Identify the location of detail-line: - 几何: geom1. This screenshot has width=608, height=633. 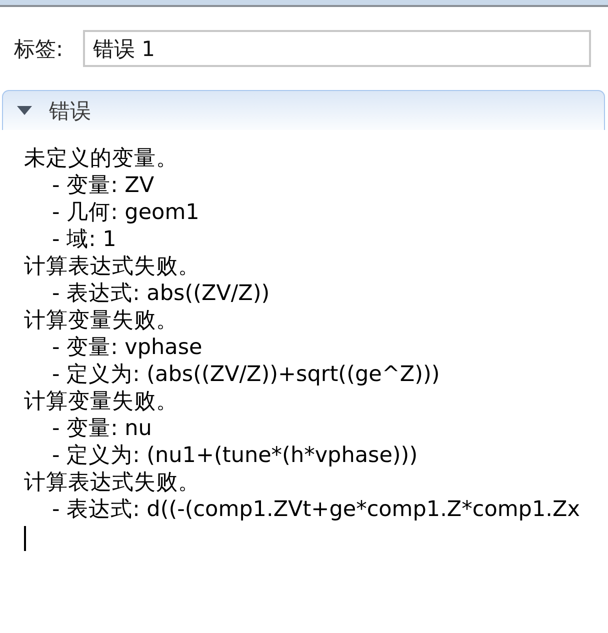
(126, 212).